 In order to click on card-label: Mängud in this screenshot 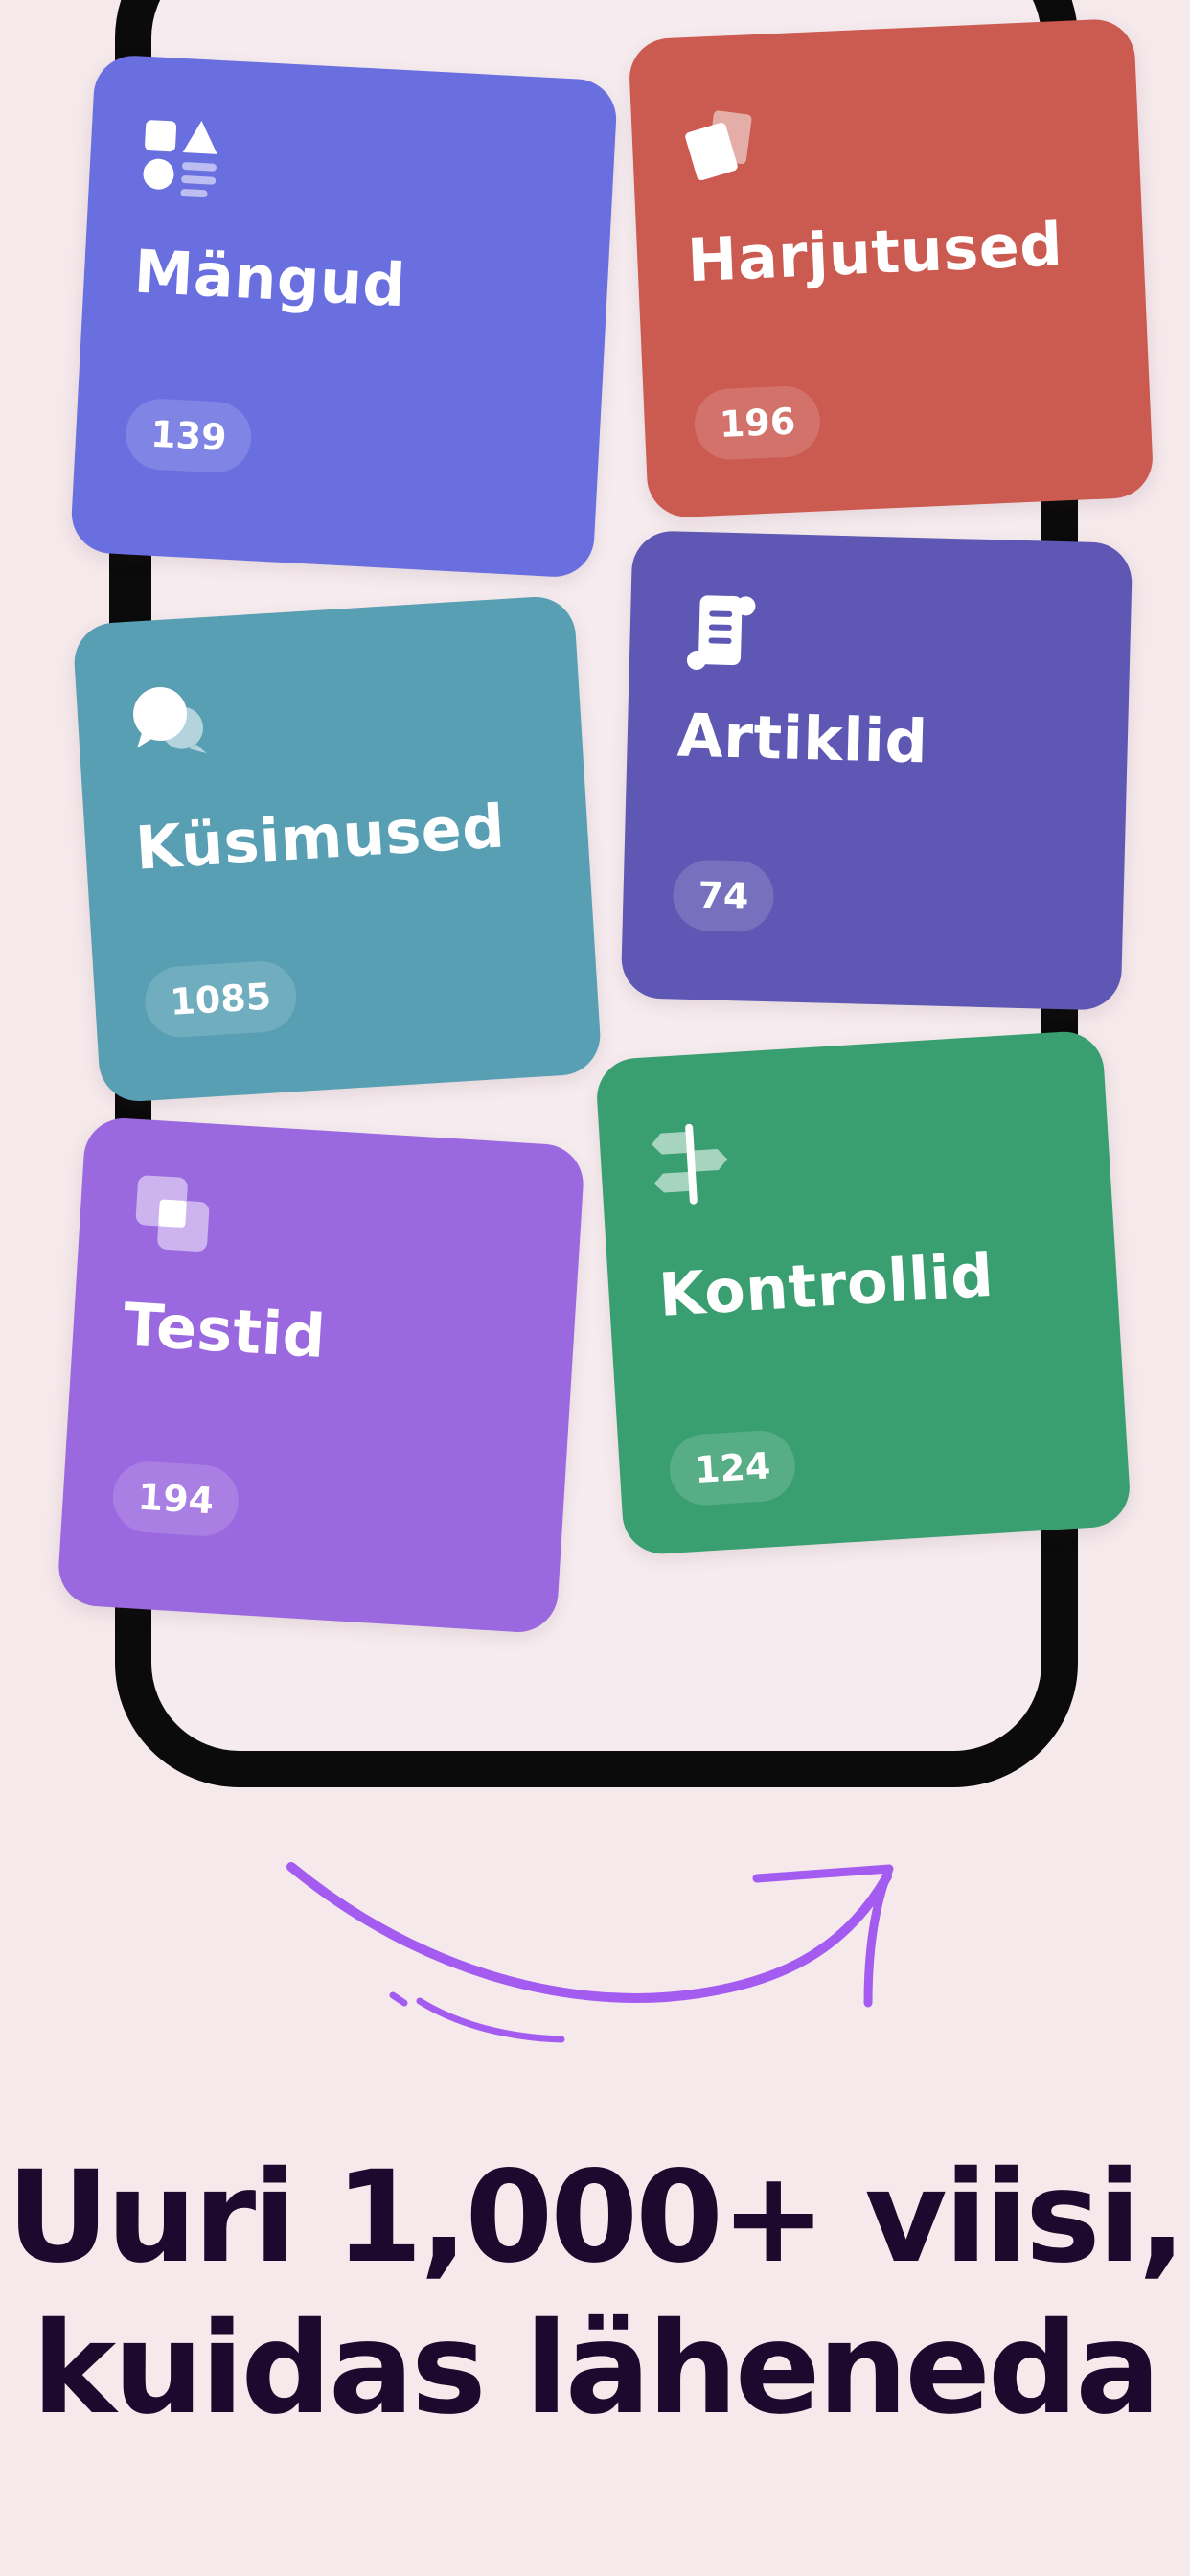, I will do `click(270, 278)`.